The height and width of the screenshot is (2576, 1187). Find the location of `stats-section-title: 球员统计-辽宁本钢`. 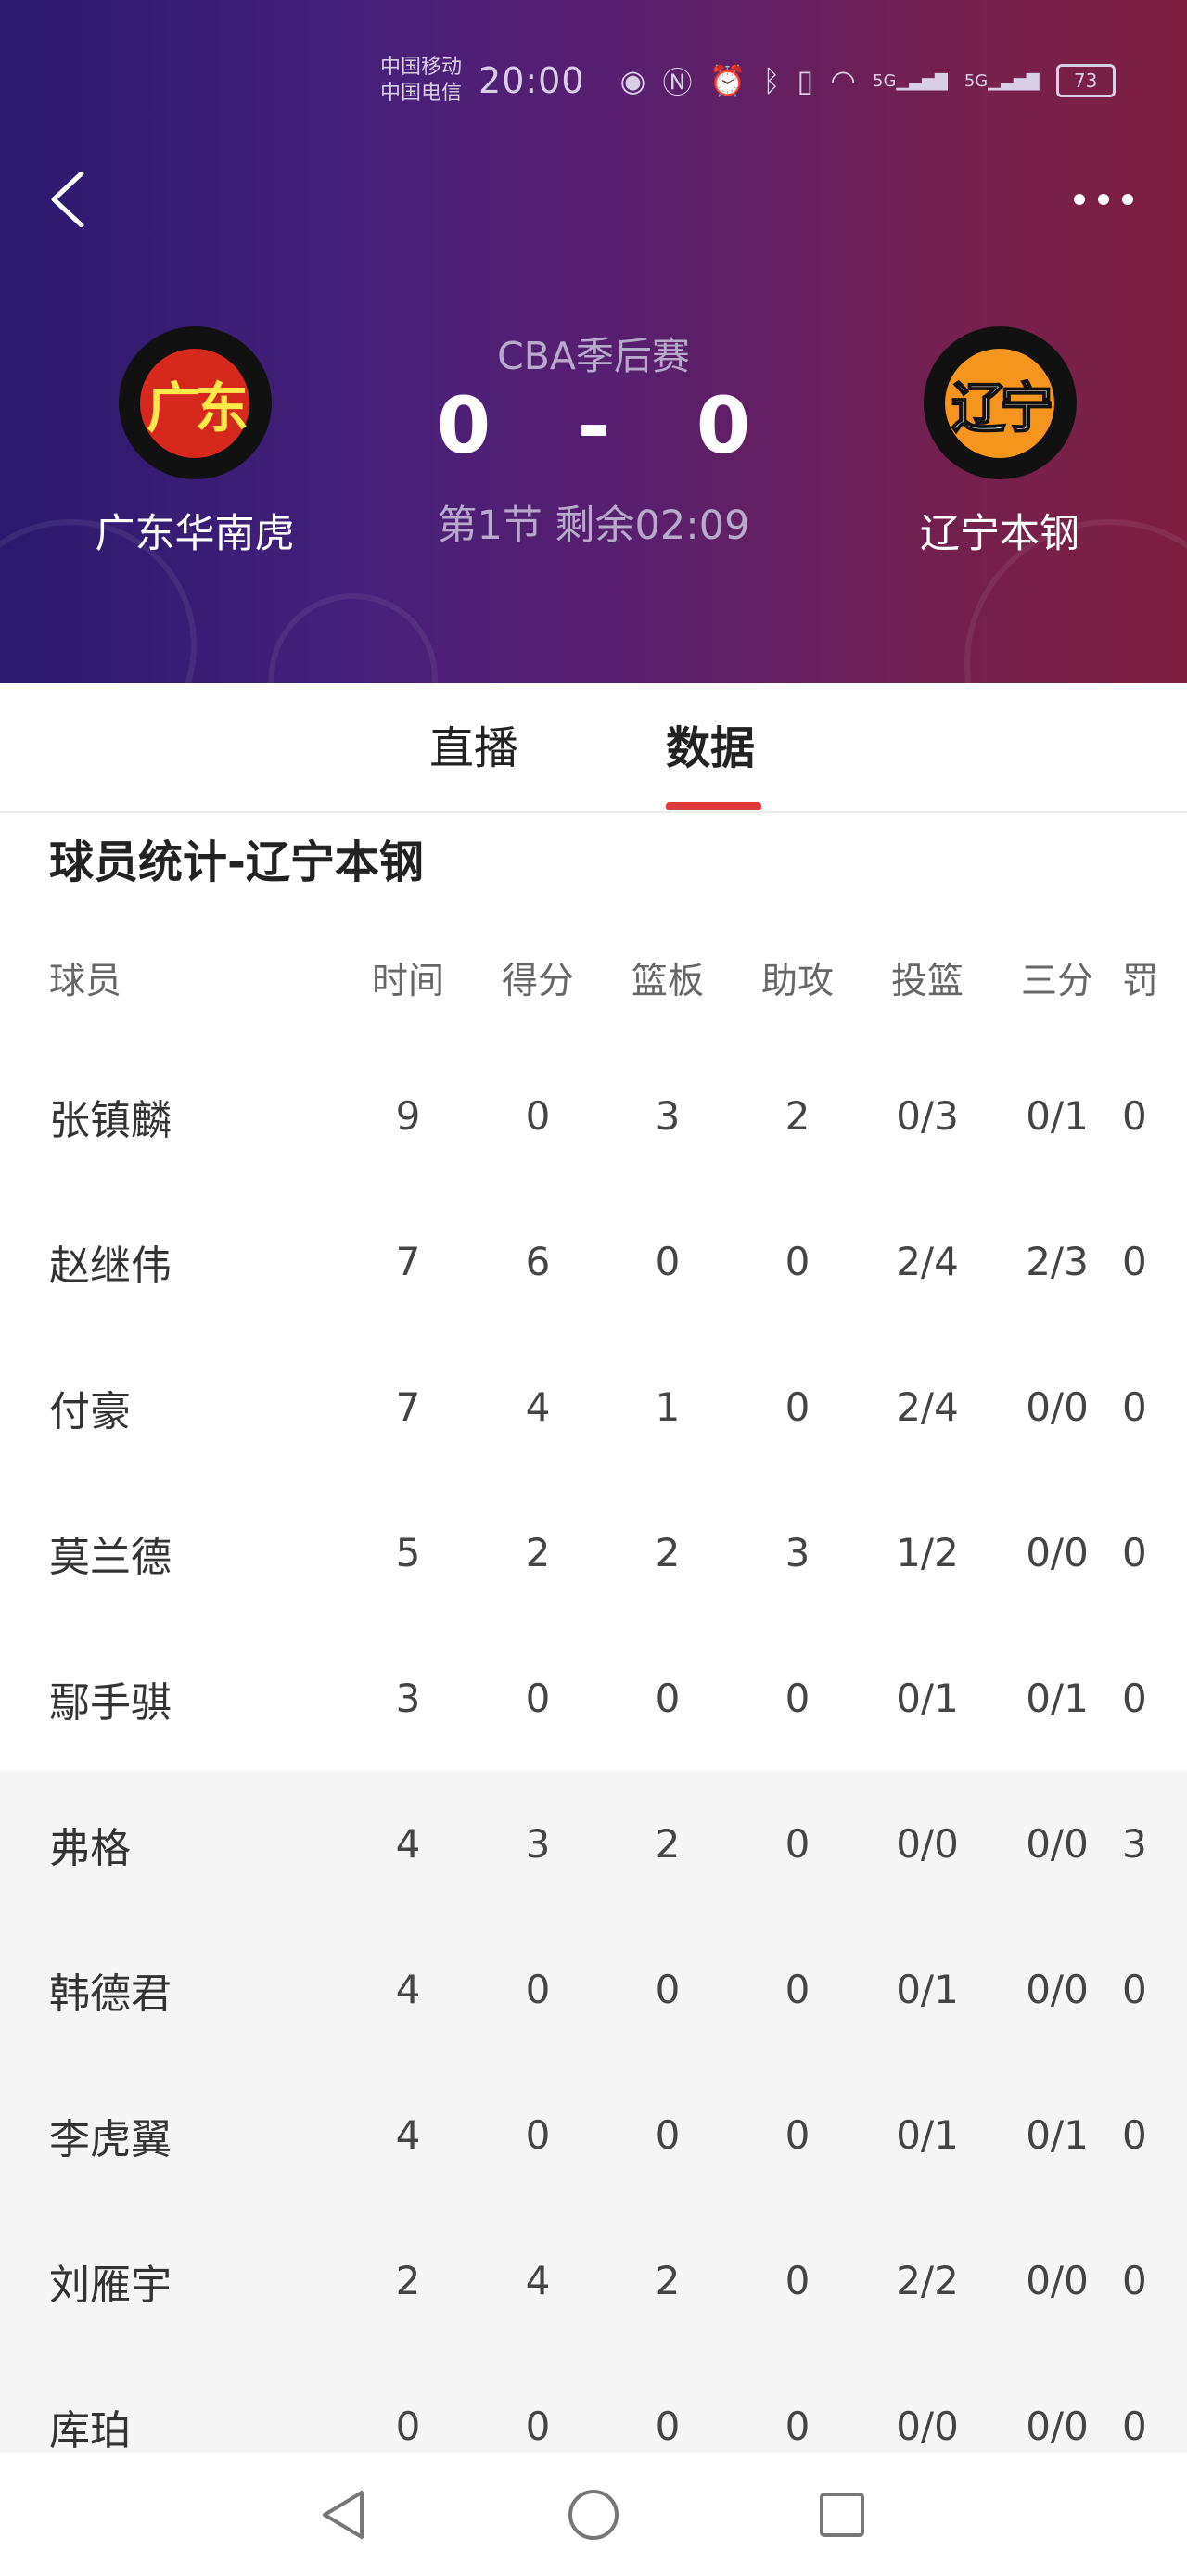

stats-section-title: 球员统计-辽宁本钢 is located at coordinates (236, 862).